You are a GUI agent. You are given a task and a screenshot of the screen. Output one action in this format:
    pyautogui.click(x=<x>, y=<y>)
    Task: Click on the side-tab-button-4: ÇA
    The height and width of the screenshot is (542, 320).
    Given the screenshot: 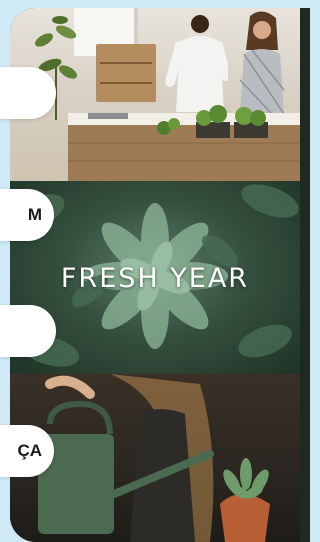 What is the action you would take?
    pyautogui.click(x=27, y=451)
    